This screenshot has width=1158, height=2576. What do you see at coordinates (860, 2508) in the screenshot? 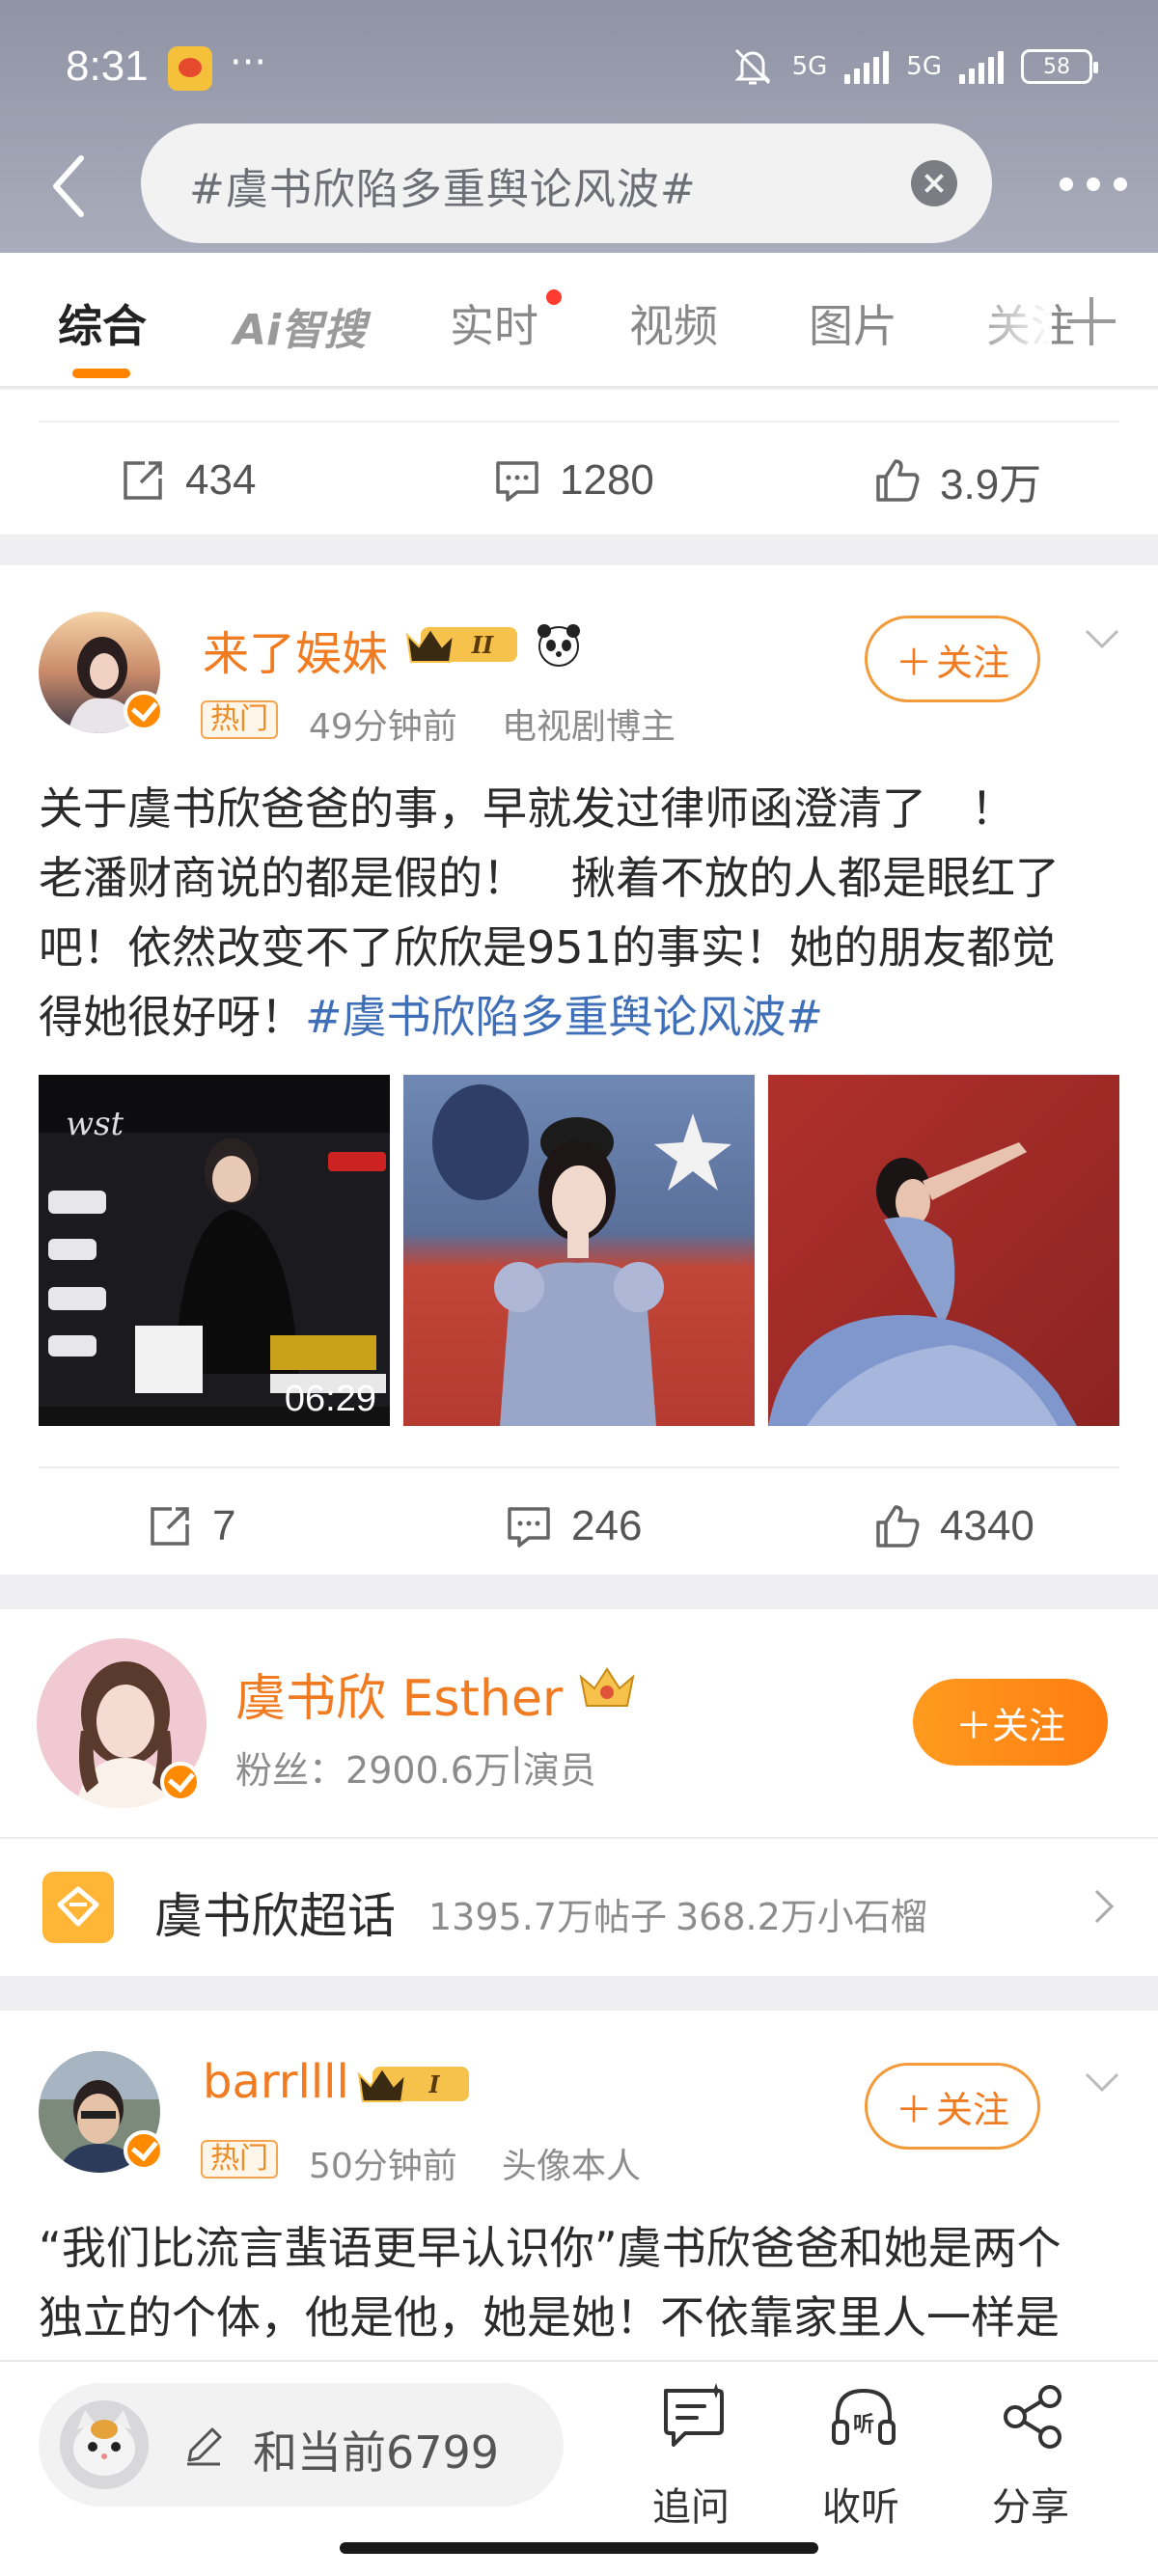
I see `listen-label: 收听` at bounding box center [860, 2508].